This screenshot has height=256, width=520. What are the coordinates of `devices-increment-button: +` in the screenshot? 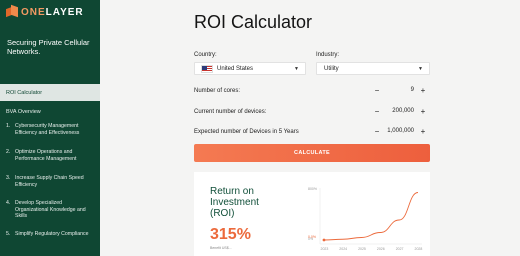 It's located at (423, 111).